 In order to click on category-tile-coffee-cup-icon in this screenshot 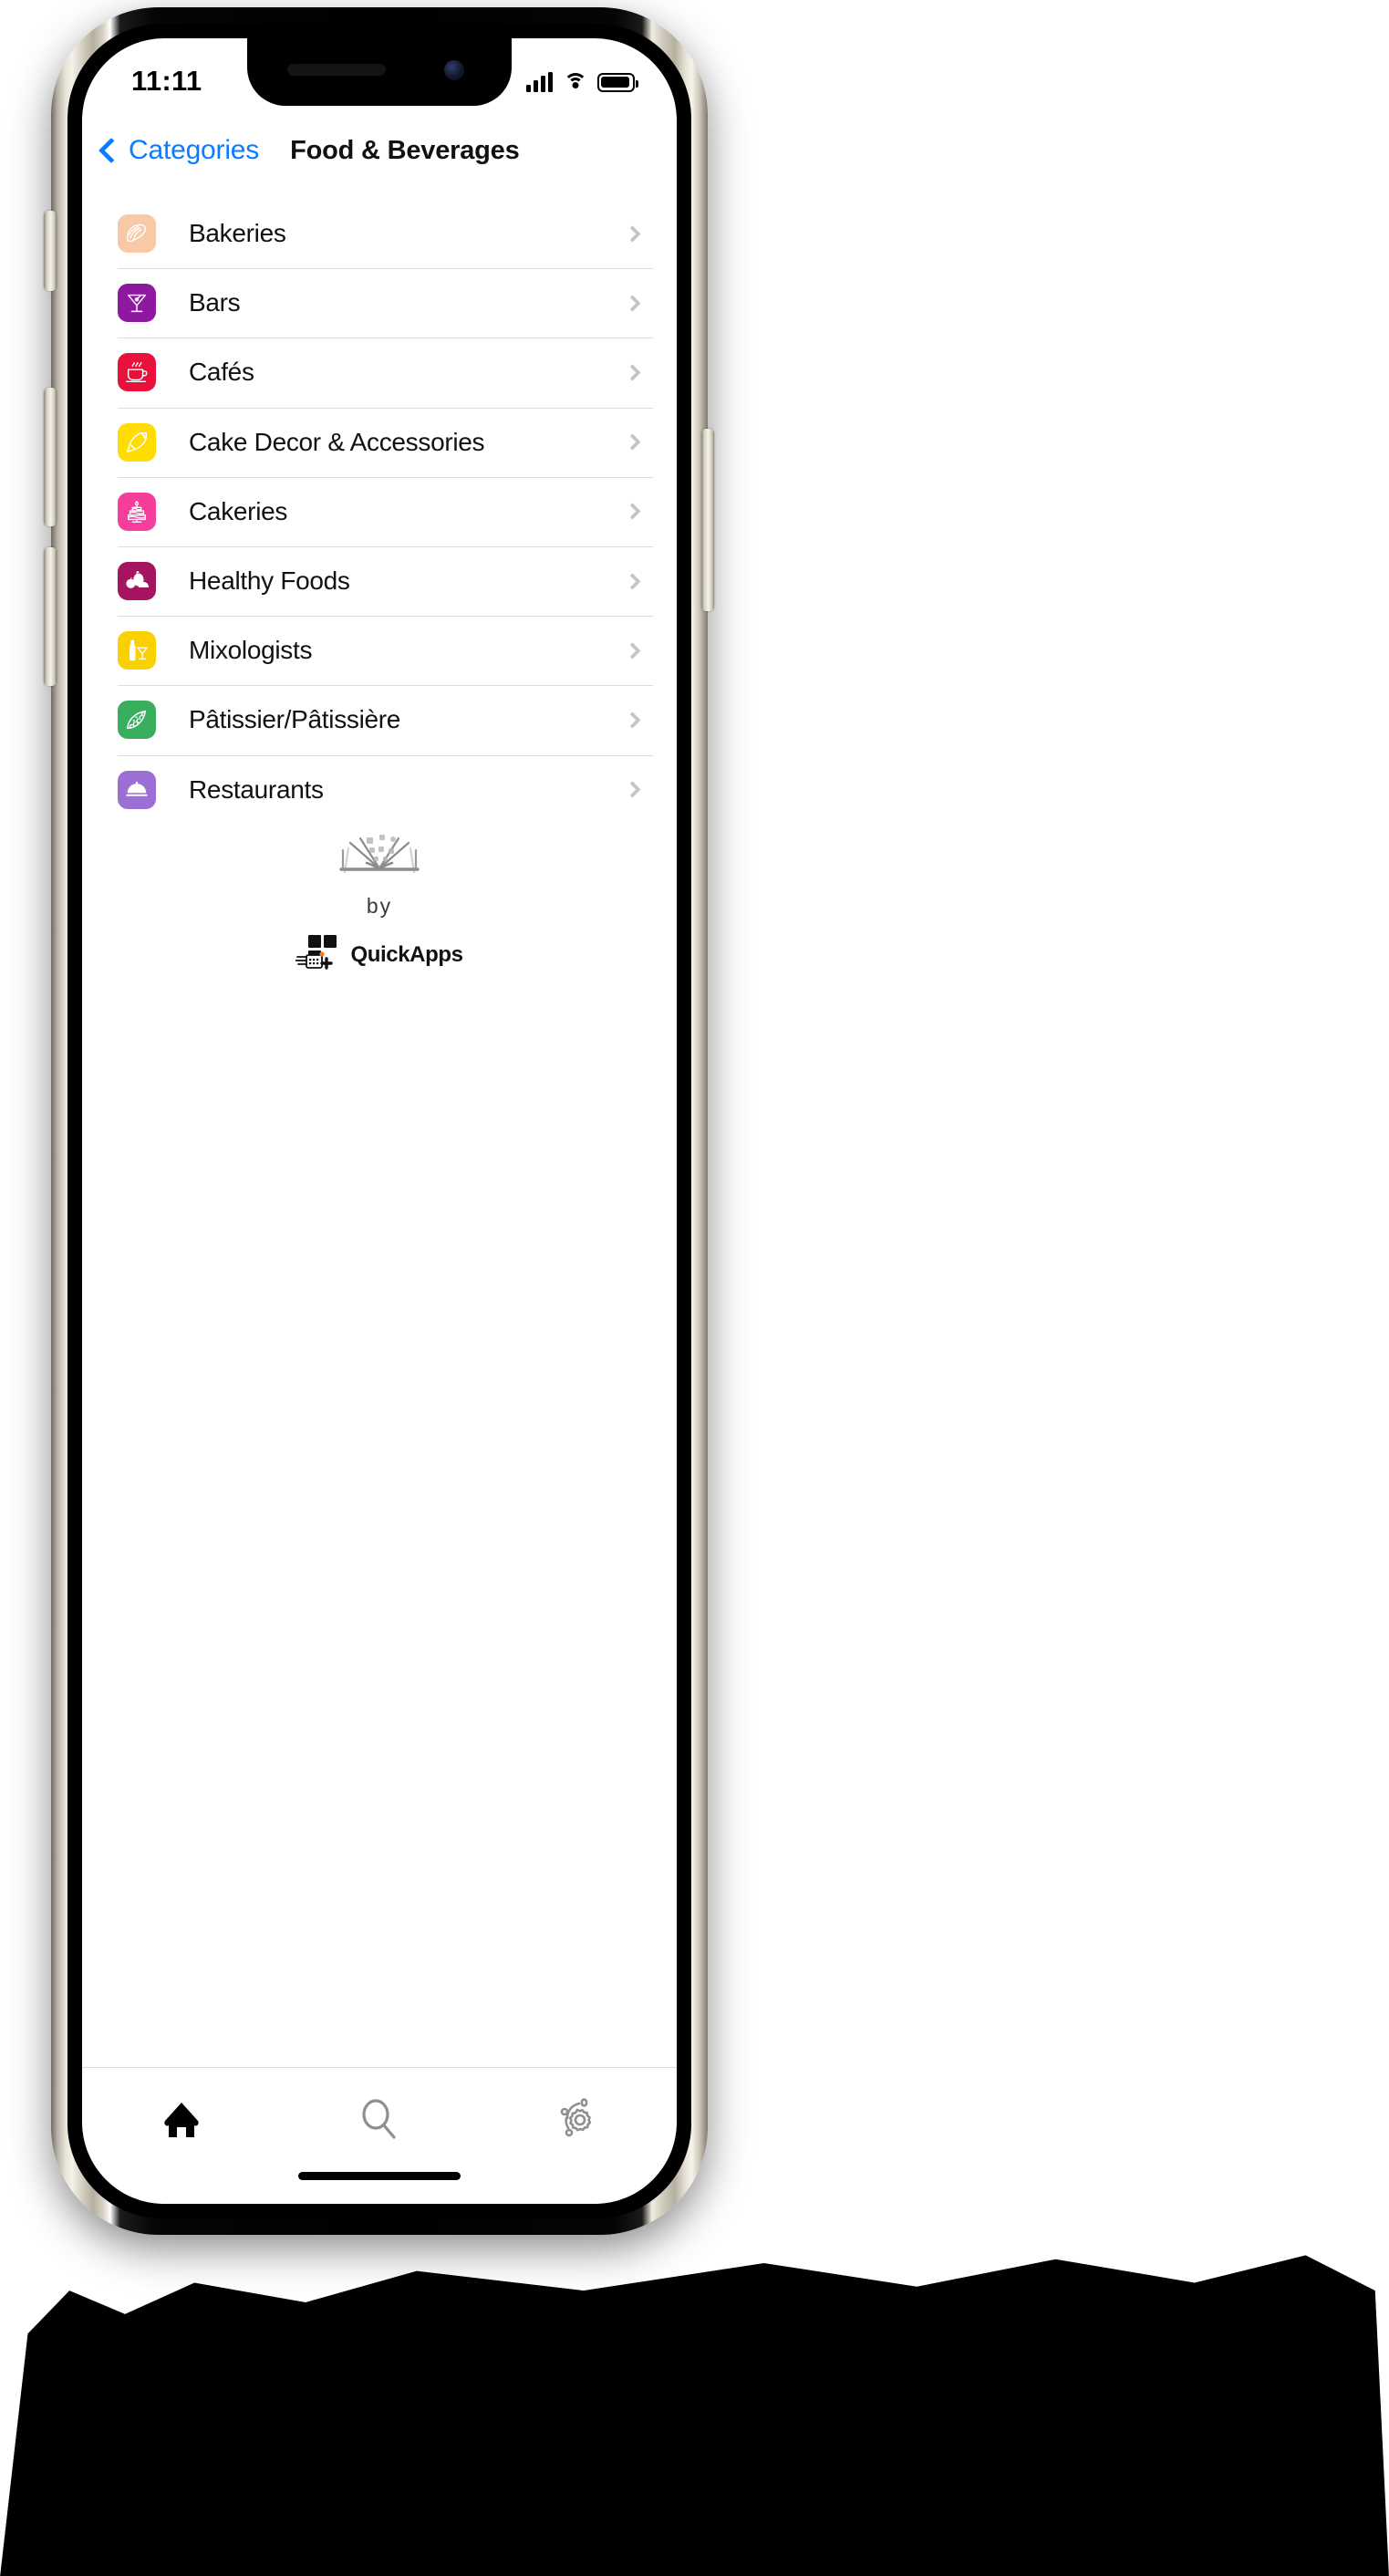, I will do `click(137, 372)`.